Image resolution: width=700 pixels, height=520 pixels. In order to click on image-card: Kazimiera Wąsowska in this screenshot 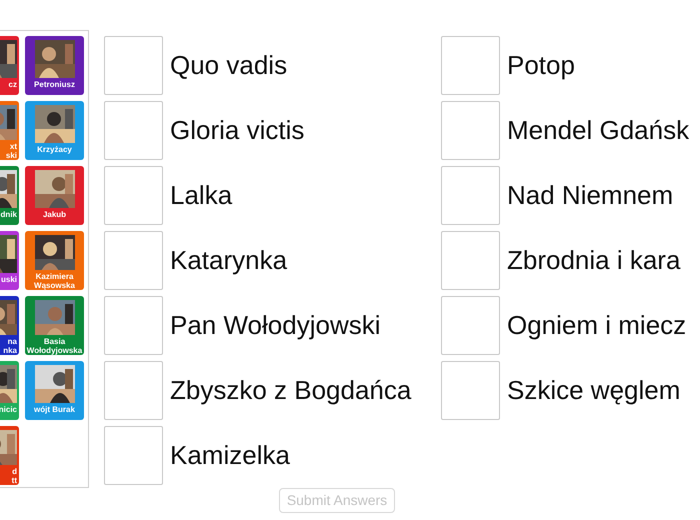, I will do `click(54, 260)`.